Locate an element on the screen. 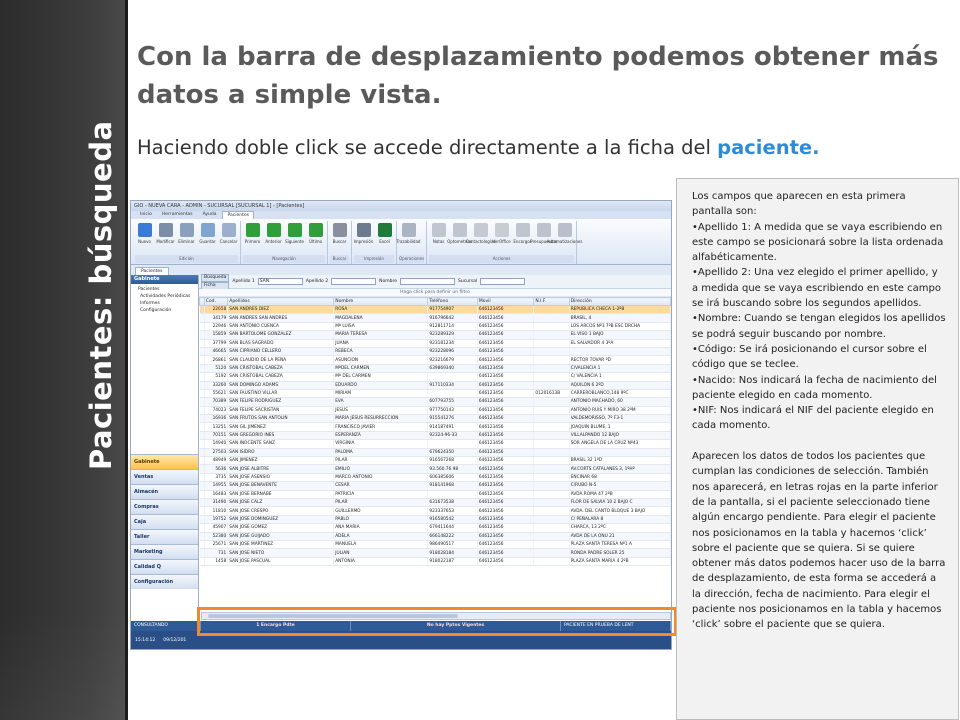  ribbon-button-1-0: Primero is located at coordinates (252, 232).